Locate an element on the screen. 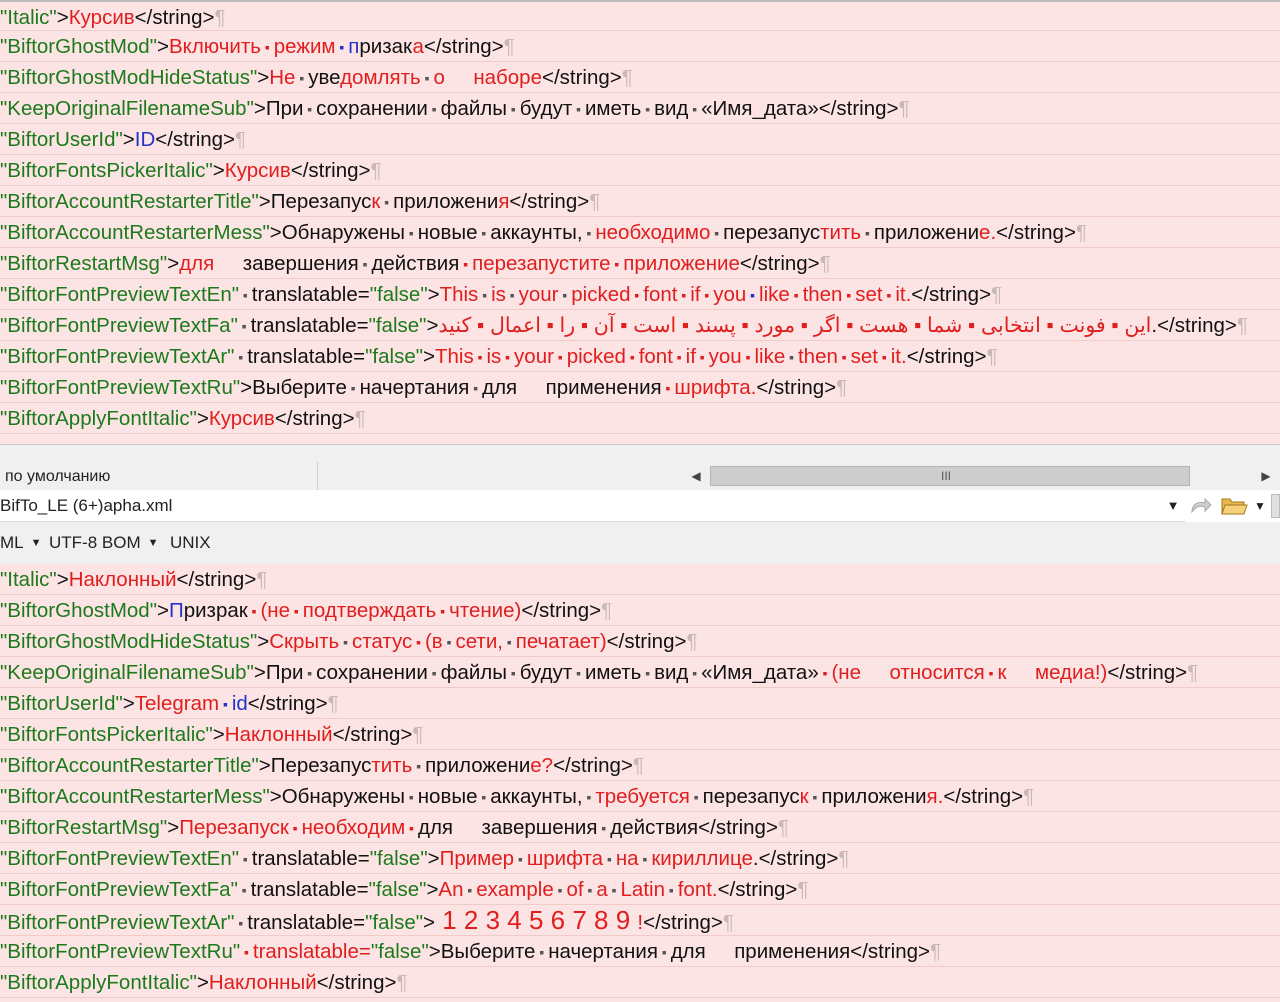 Image resolution: width=1280 pixels, height=1002 pixels. code-line: "BiftorUserId">Telegram ▪ id</string>¶ is located at coordinates (640, 703).